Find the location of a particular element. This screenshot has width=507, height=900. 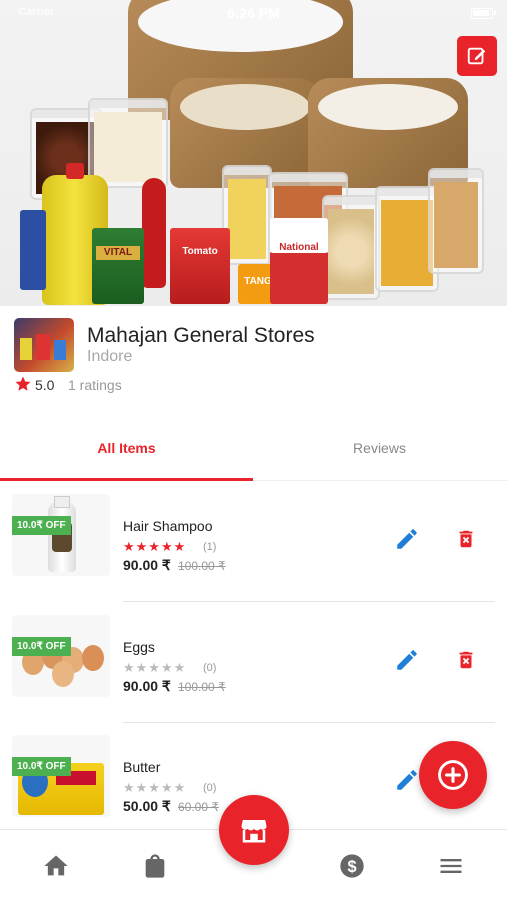

sauce-bottle is located at coordinates (154, 233).